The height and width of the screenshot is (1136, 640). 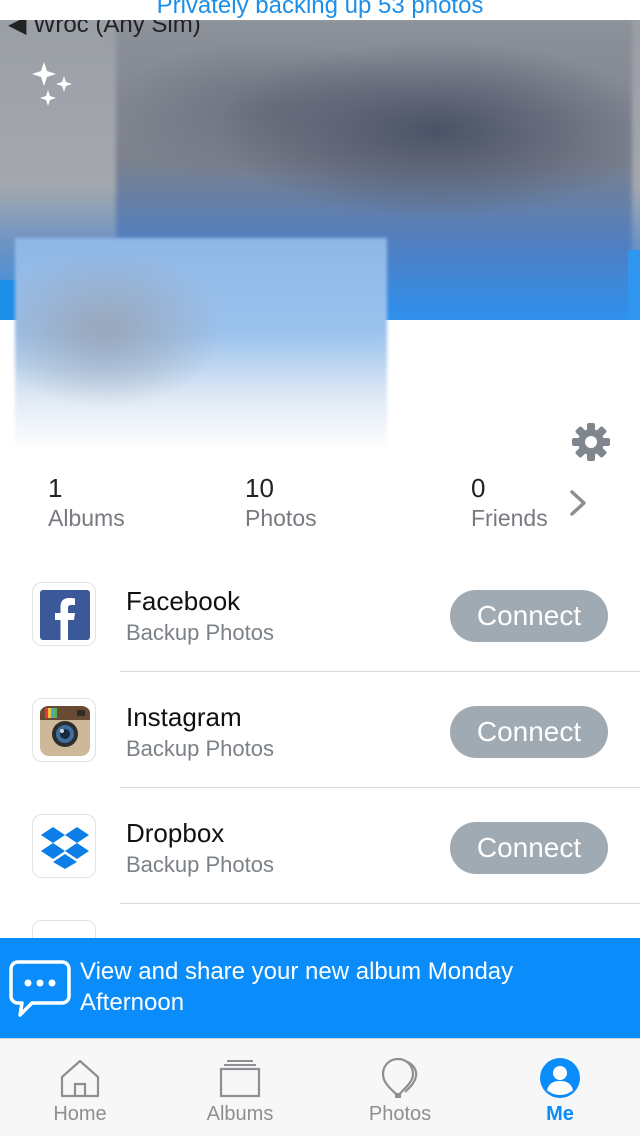 I want to click on stat-photos: 10 Photos, so click(x=281, y=502).